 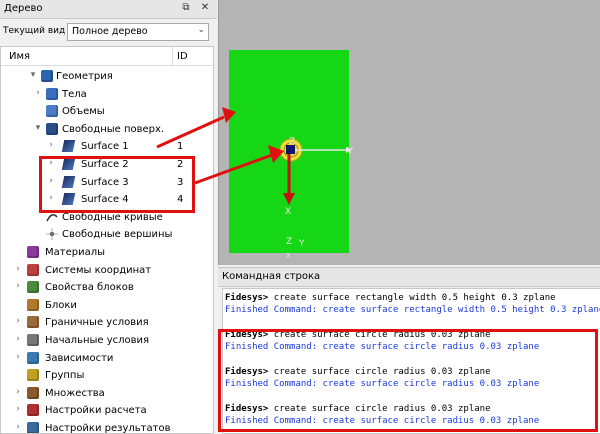 What do you see at coordinates (52, 111) in the screenshot?
I see `volume-icon` at bounding box center [52, 111].